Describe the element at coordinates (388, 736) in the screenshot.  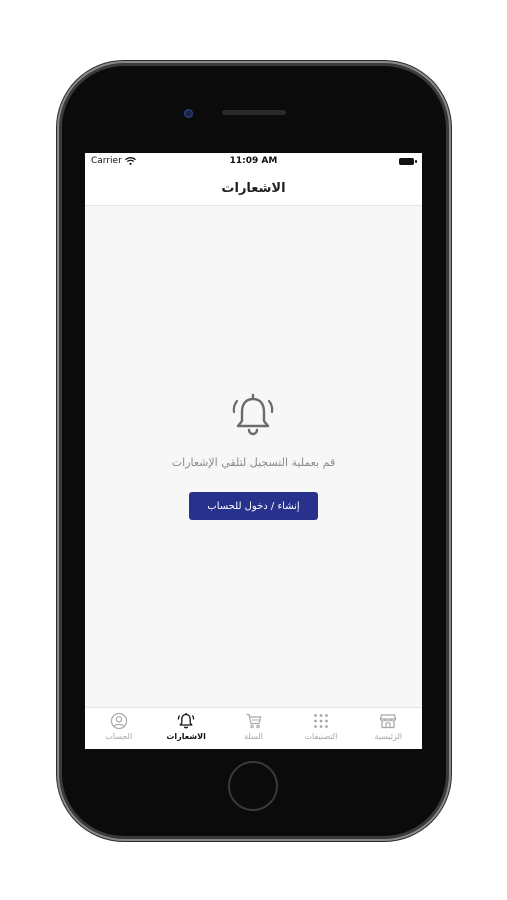
I see `tab-home-label: الرئيسية` at that location.